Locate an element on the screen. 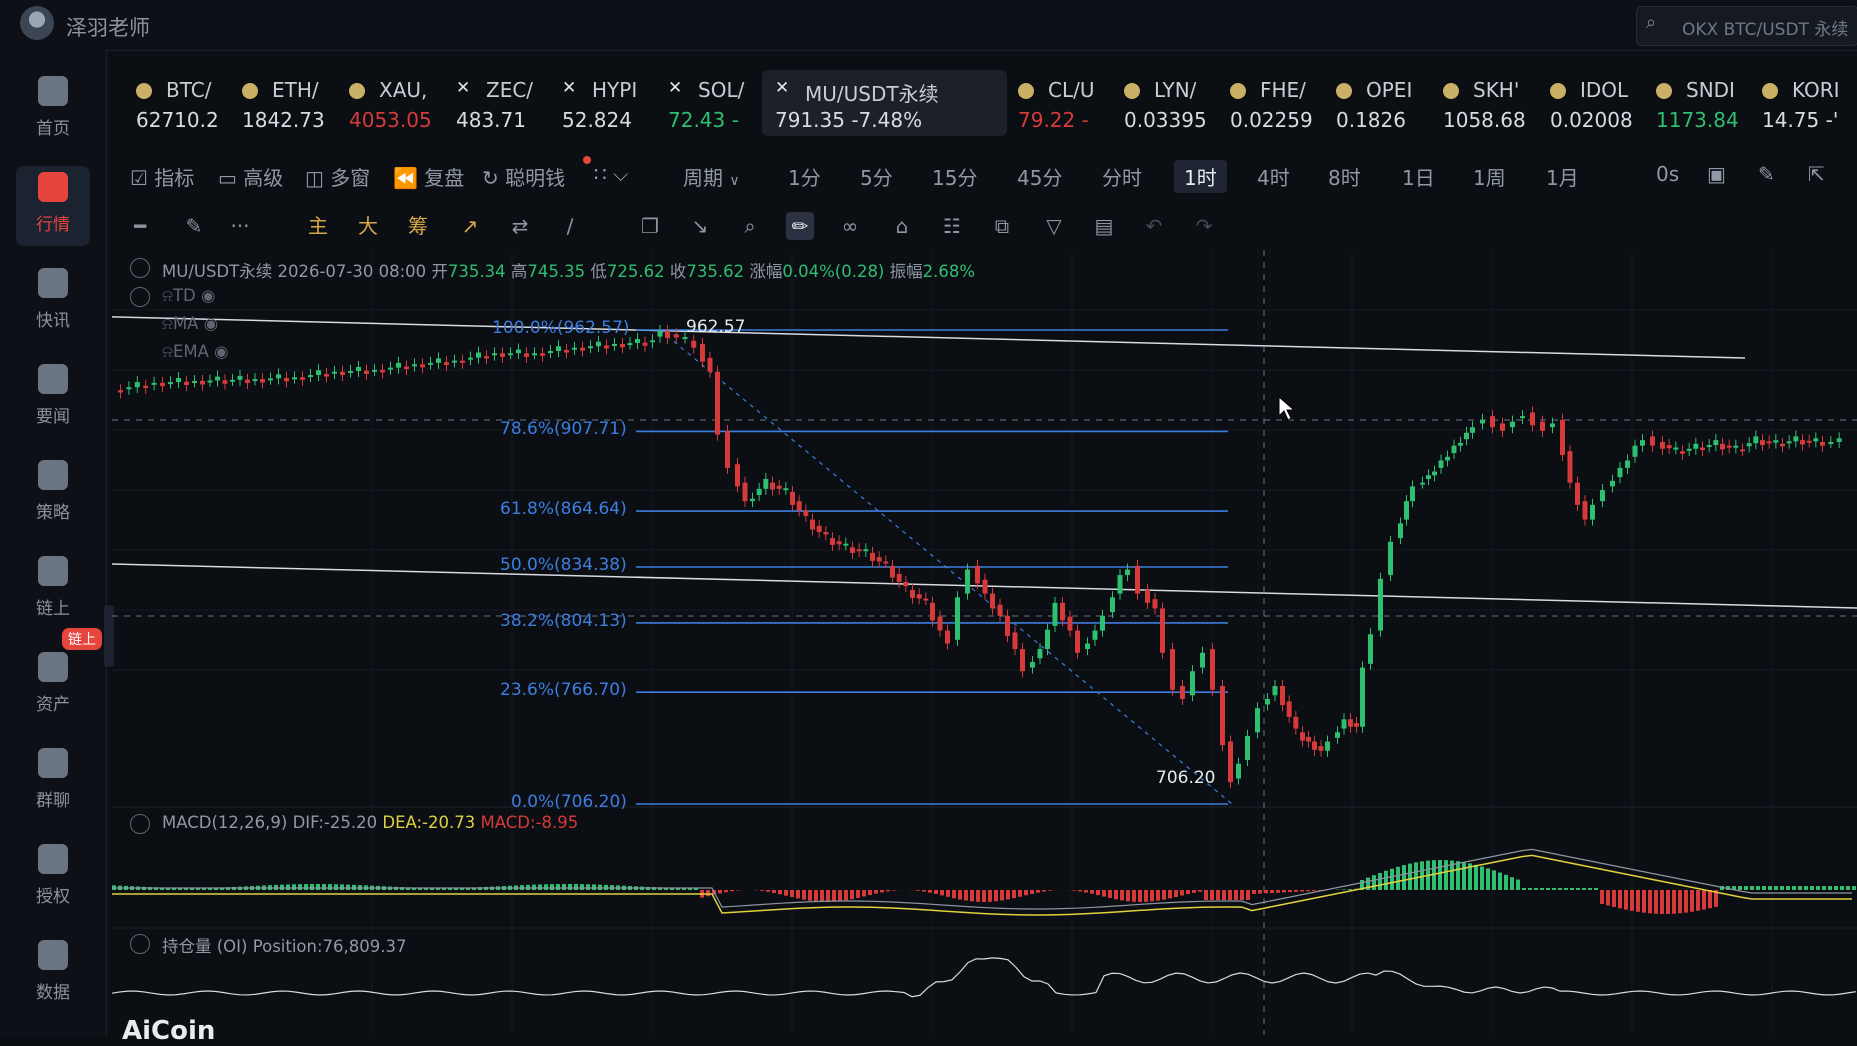  period-dropdown: 周期 ∨ is located at coordinates (711, 176).